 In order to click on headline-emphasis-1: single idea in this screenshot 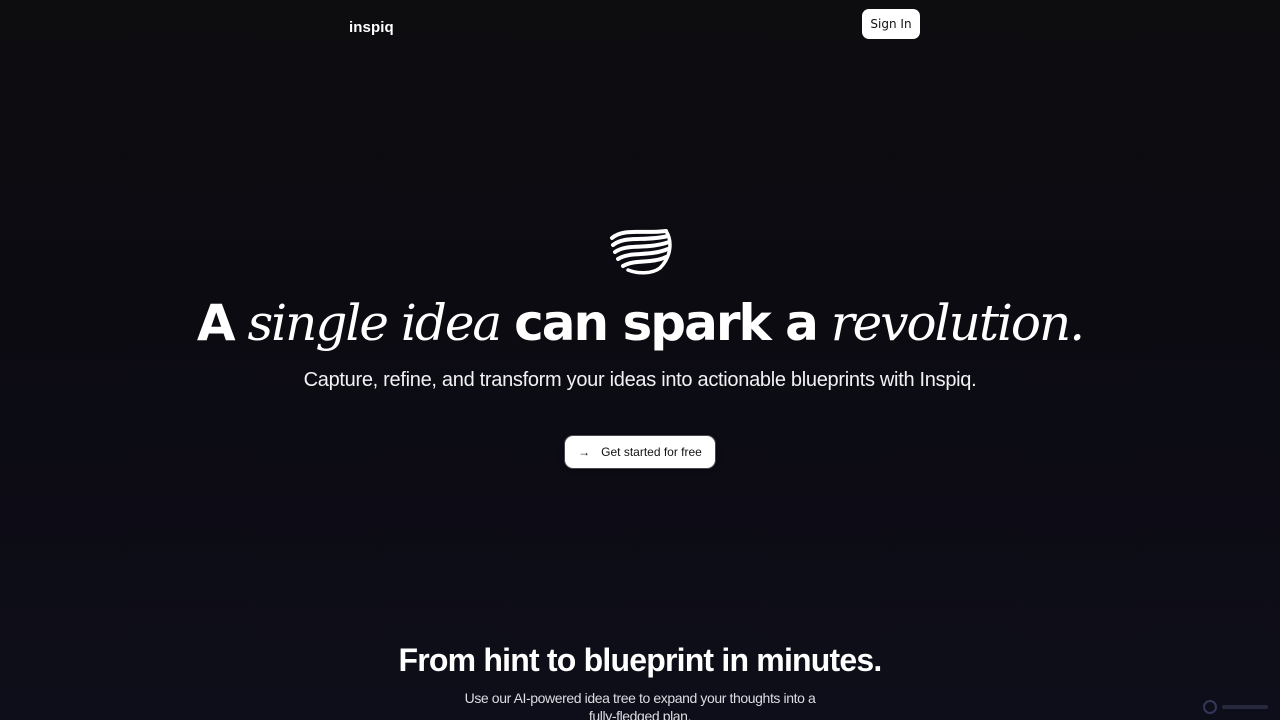, I will do `click(375, 323)`.